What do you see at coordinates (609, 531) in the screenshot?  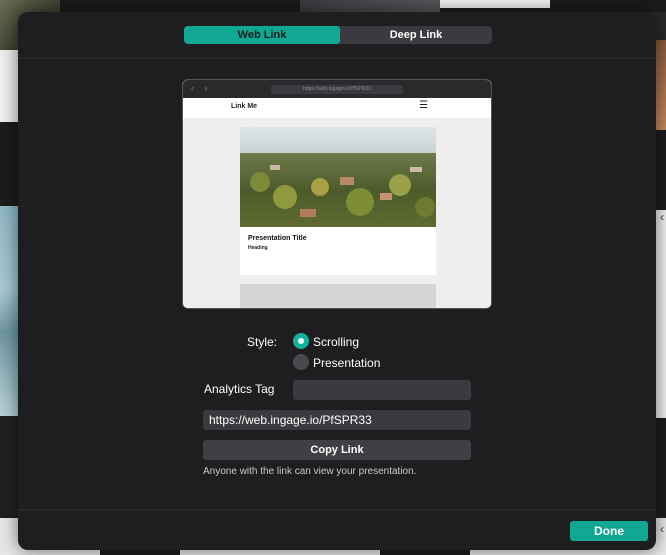 I see `done-button: Done` at bounding box center [609, 531].